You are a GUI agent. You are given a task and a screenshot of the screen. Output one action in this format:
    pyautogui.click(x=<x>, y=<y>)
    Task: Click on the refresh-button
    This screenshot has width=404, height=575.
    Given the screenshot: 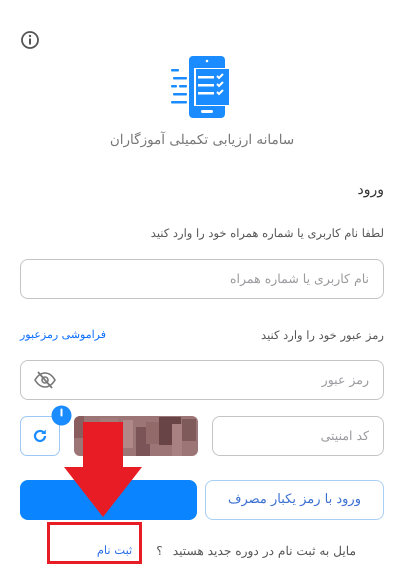 What is the action you would take?
    pyautogui.click(x=40, y=436)
    